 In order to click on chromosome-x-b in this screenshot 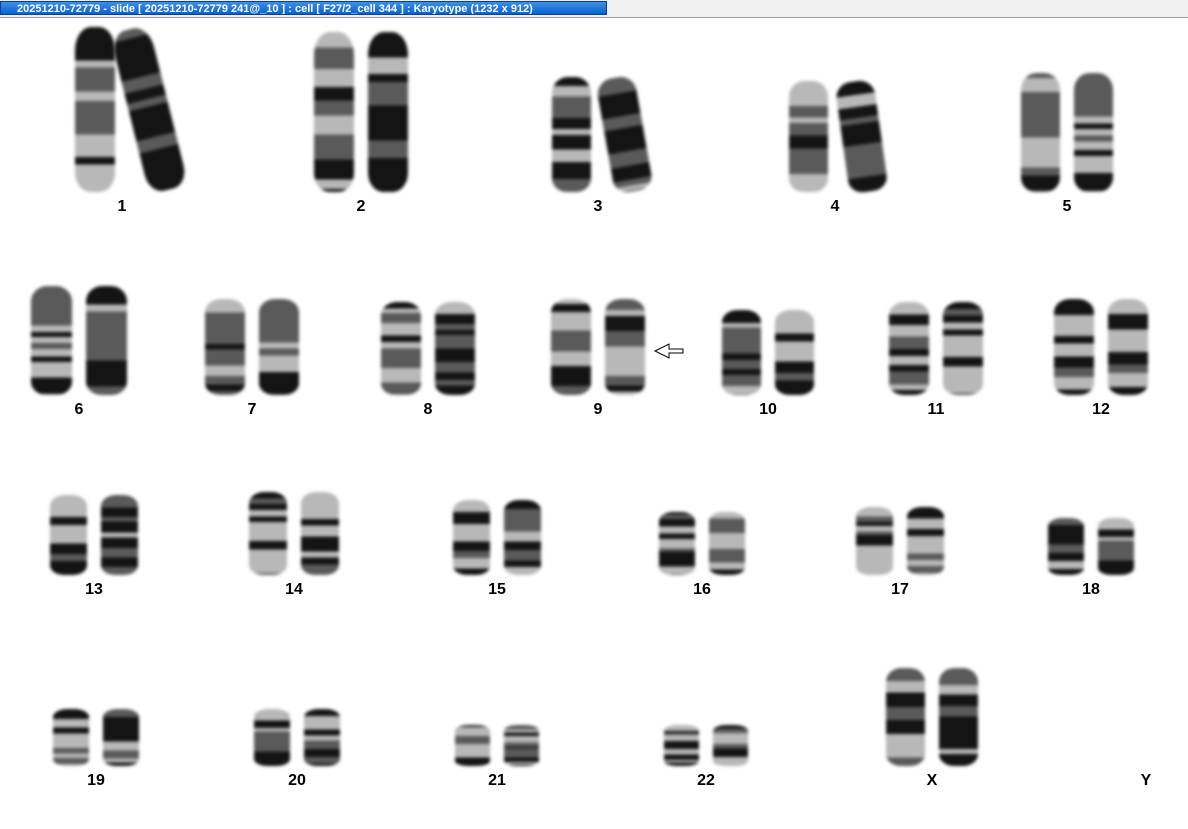, I will do `click(958, 717)`.